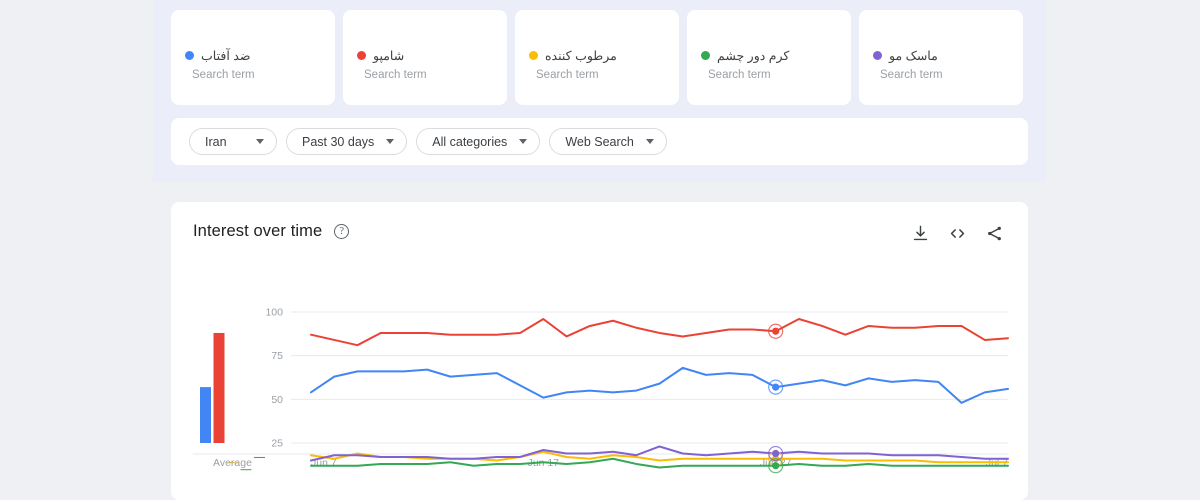 The image size is (1200, 500). I want to click on search-term-card: ضد آفتاب Search term, so click(253, 57).